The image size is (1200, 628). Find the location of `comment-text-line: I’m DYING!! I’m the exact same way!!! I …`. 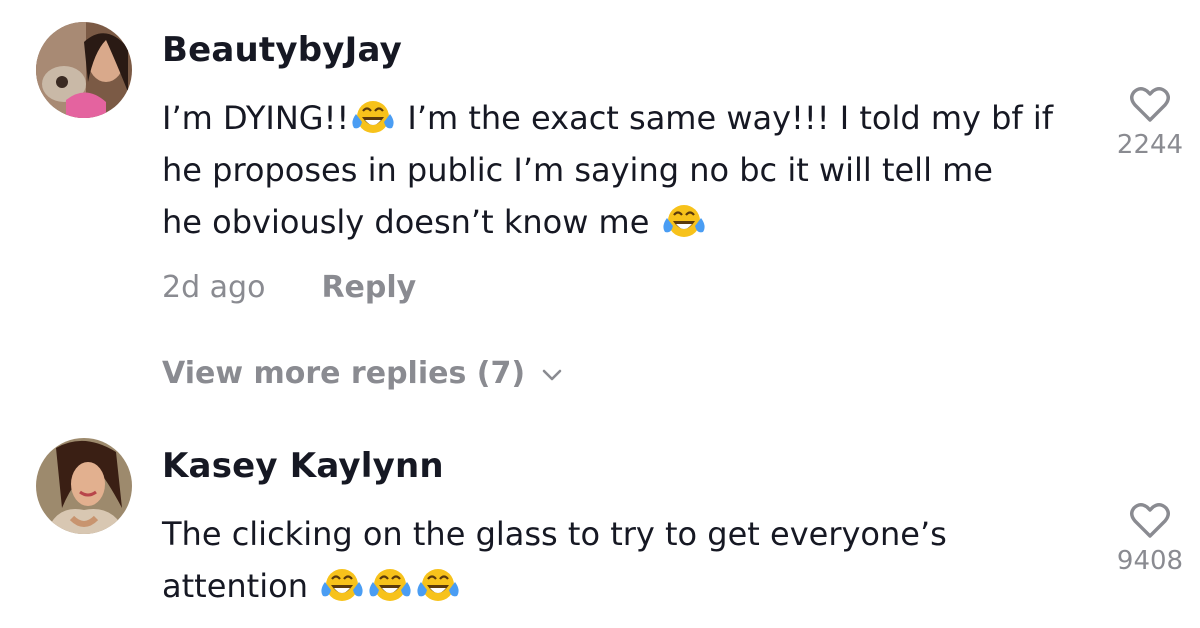

comment-text-line: I’m DYING!! I’m the exact same way!!! I … is located at coordinates (622, 118).